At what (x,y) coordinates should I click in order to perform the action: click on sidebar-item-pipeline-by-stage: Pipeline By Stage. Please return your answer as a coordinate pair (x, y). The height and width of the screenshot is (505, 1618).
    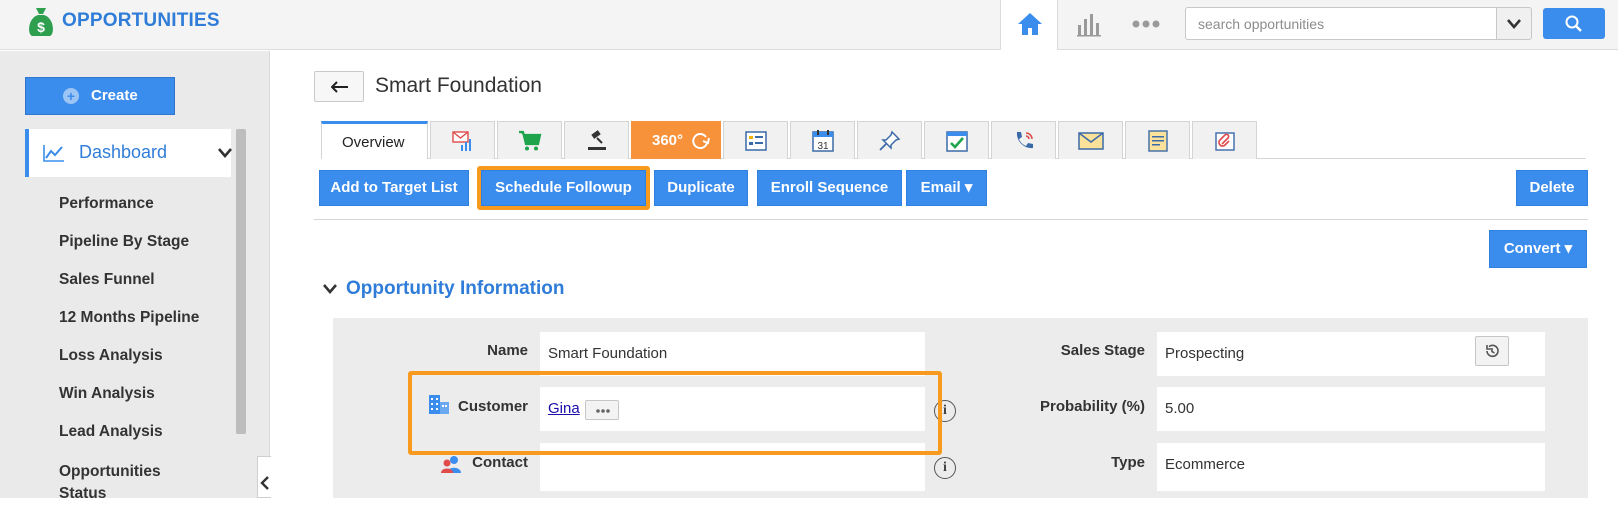
    Looking at the image, I should click on (124, 242).